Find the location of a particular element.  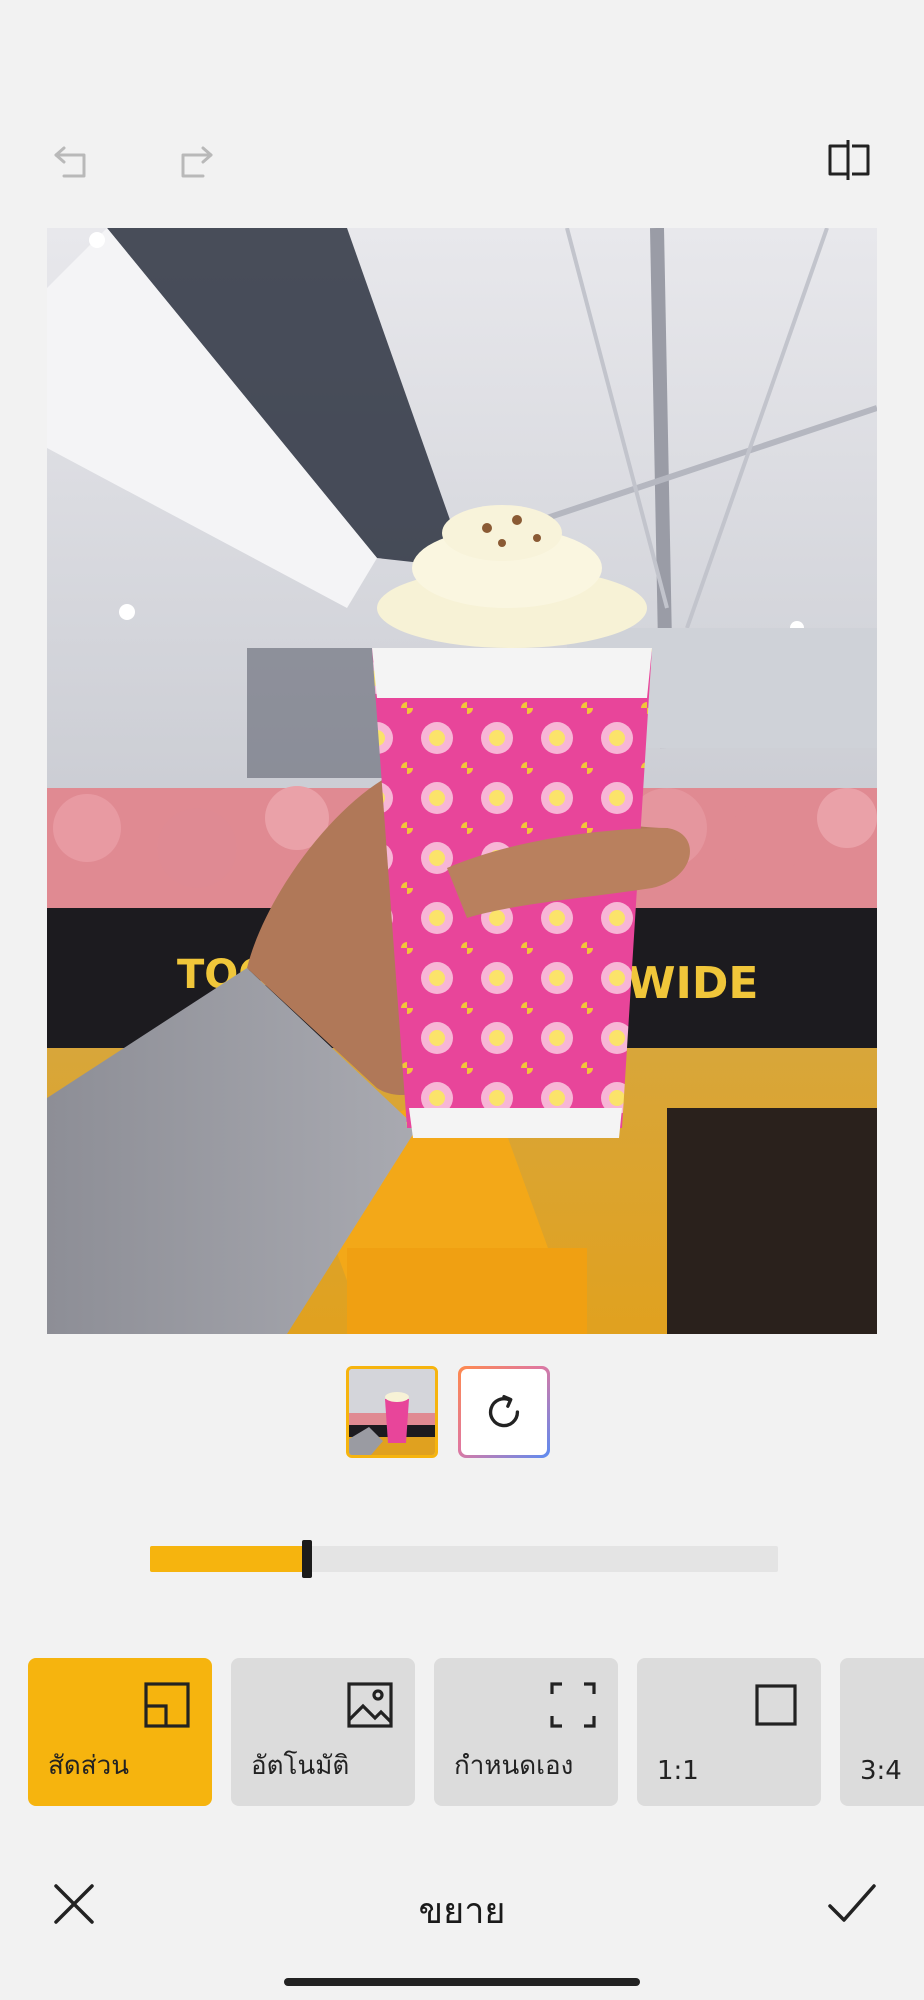

ratio-option-label: 1:1 is located at coordinates (678, 1771).